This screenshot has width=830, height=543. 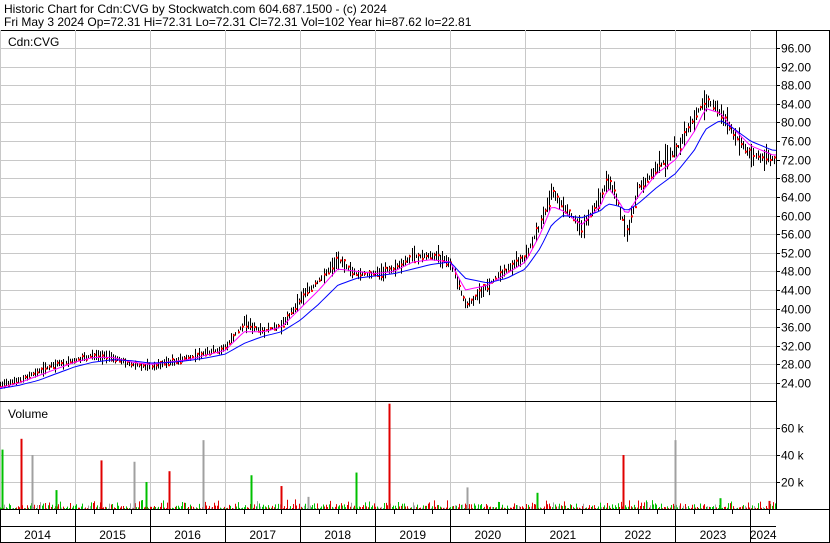 What do you see at coordinates (796, 254) in the screenshot?
I see `price-tick-label: 52.00` at bounding box center [796, 254].